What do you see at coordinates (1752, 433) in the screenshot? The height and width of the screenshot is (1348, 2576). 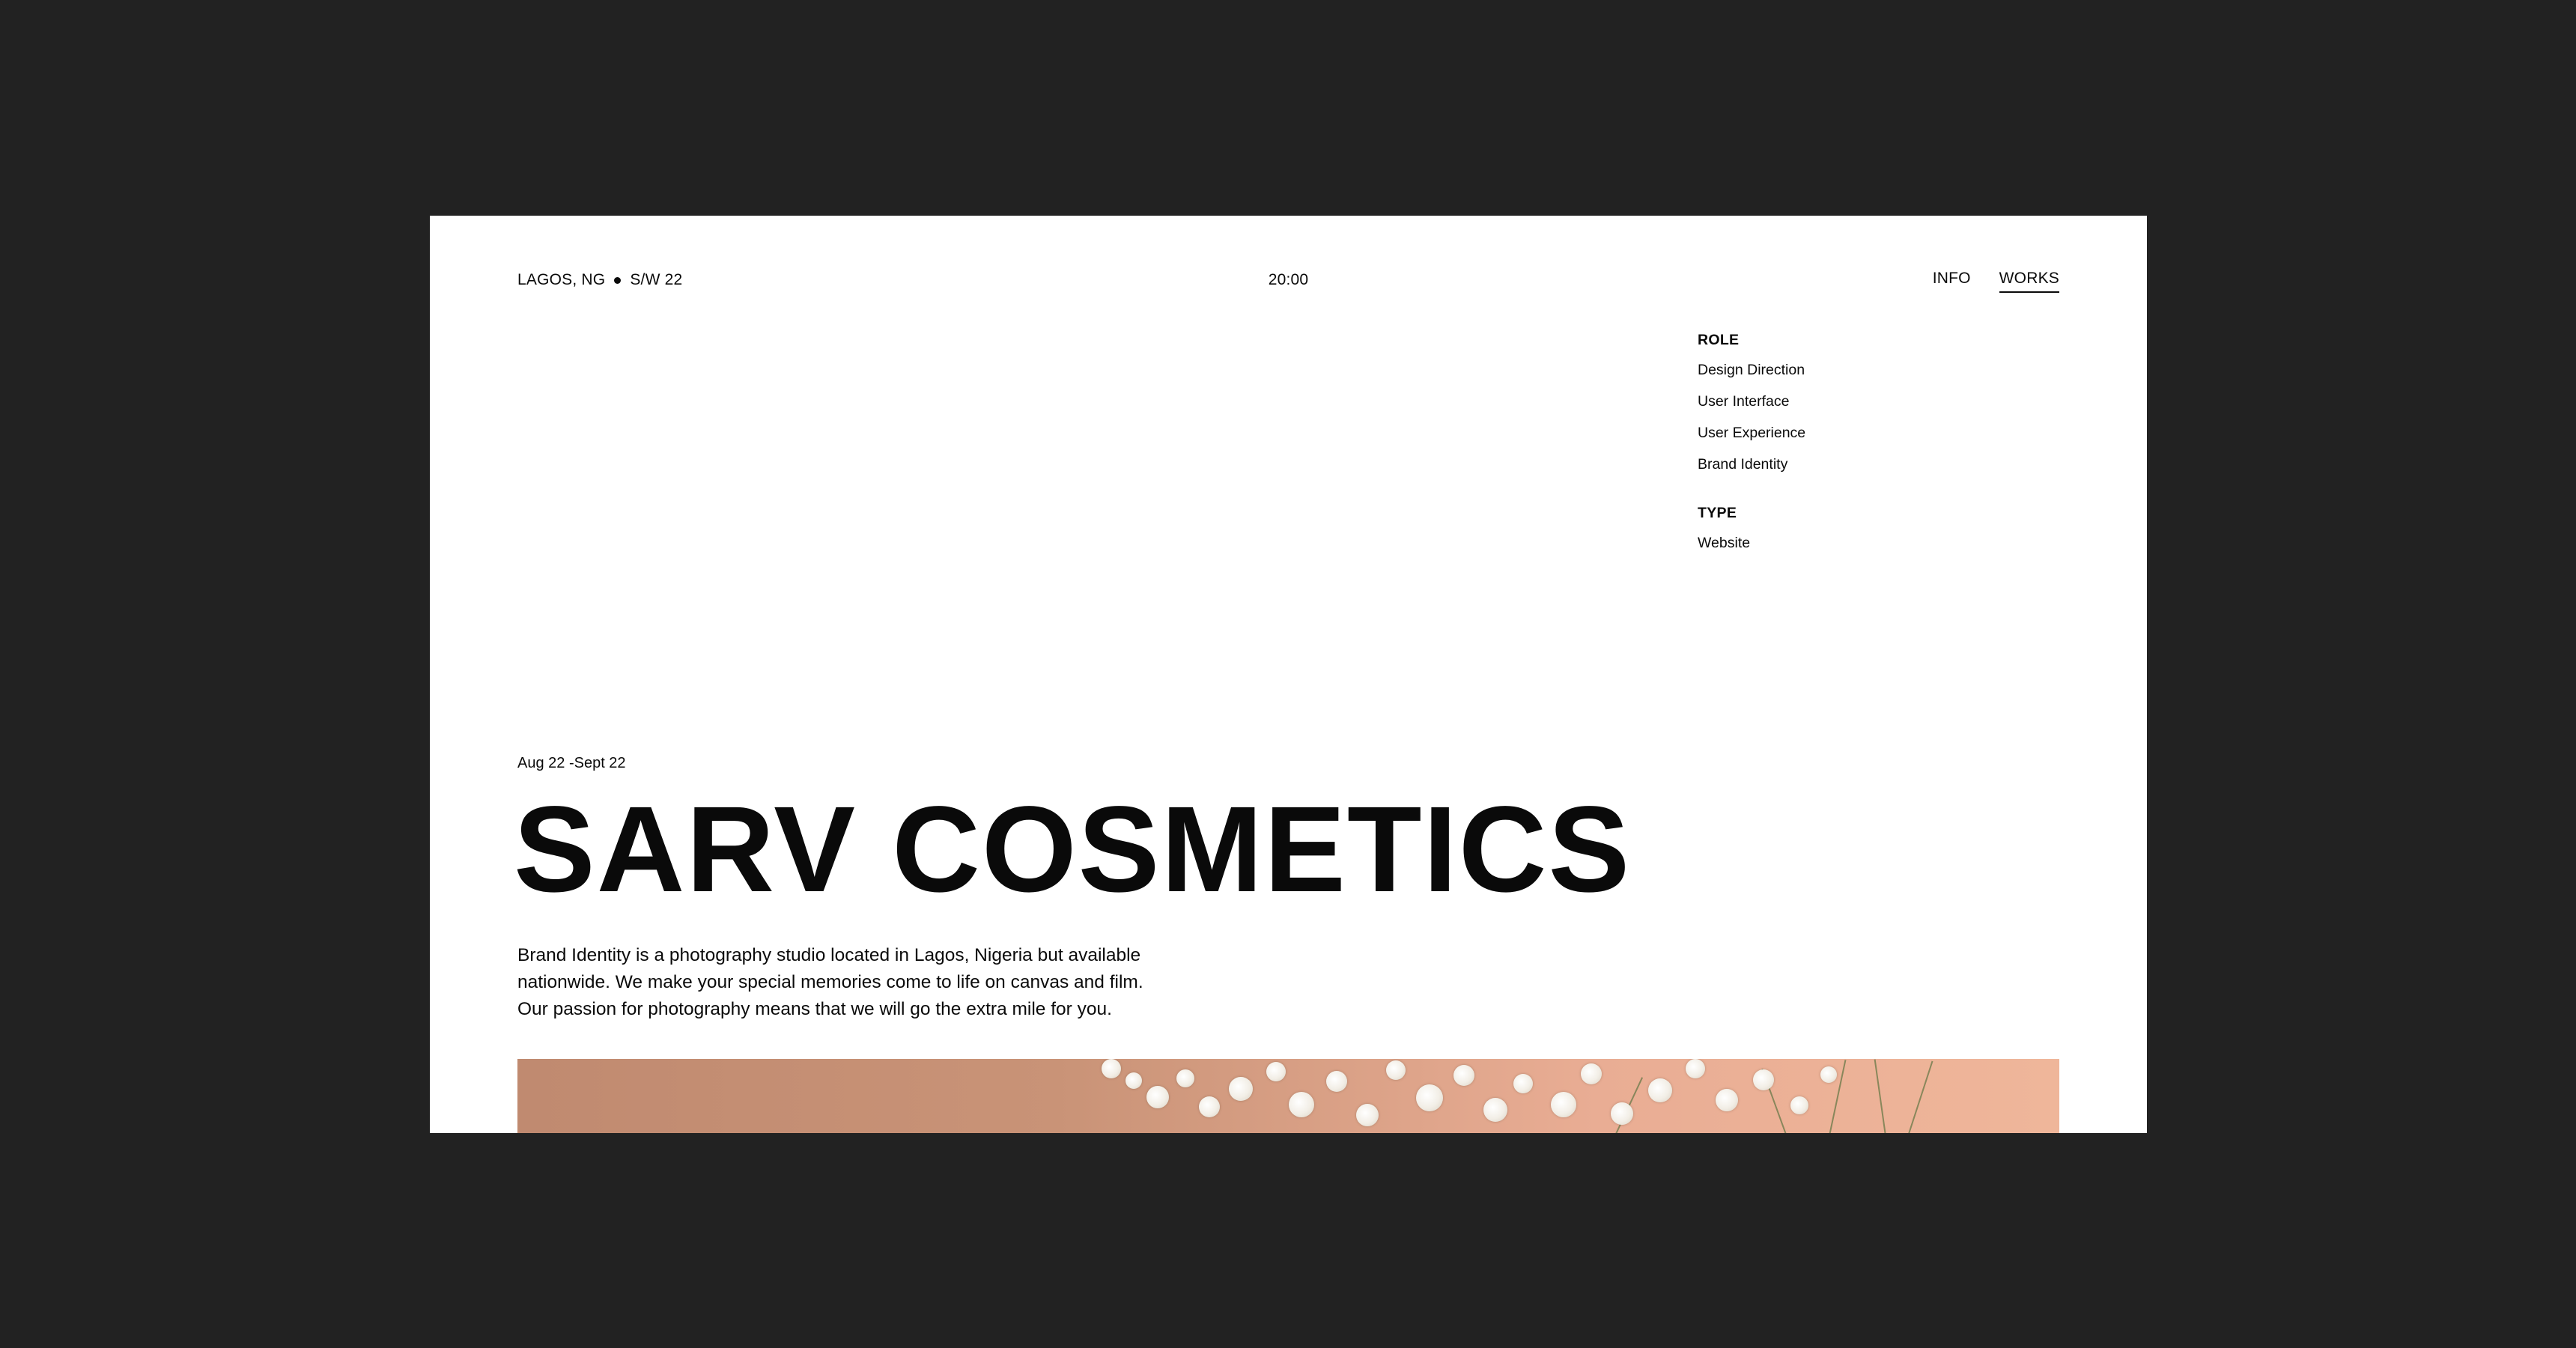 I see `role-item: User Experience` at bounding box center [1752, 433].